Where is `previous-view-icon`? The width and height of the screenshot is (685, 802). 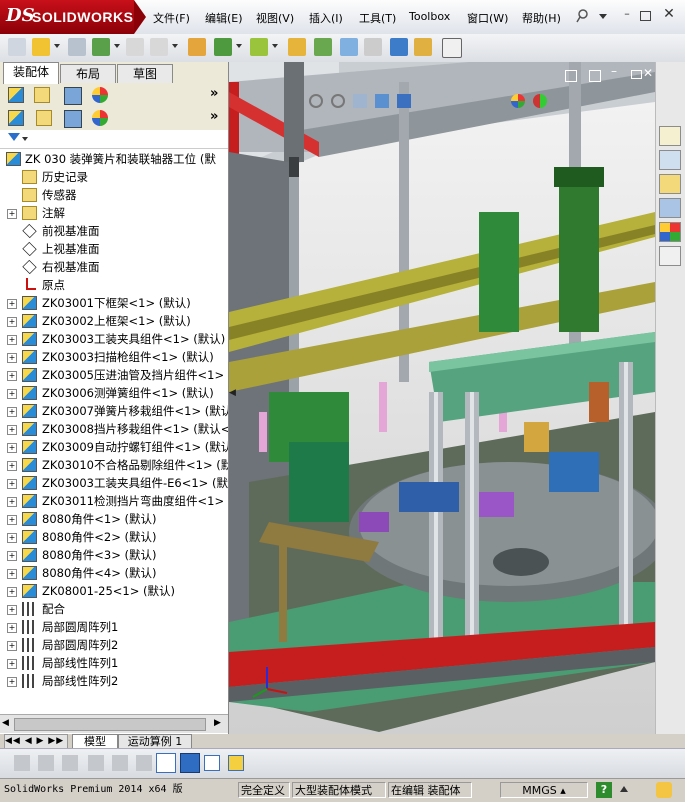 previous-view-icon is located at coordinates (360, 101).